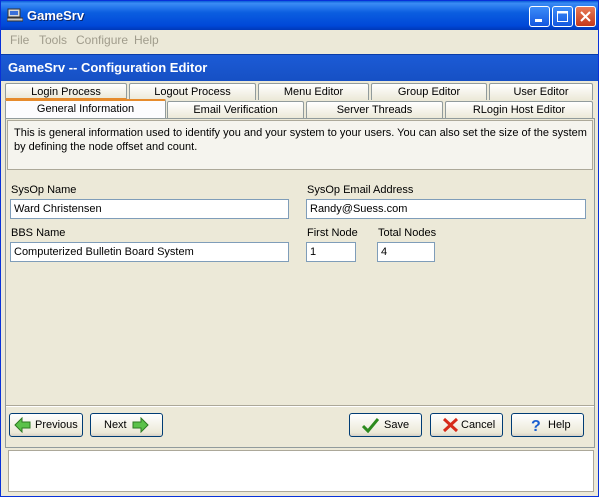 The height and width of the screenshot is (497, 599). Describe the element at coordinates (538, 20) in the screenshot. I see `minimize-icon` at that location.